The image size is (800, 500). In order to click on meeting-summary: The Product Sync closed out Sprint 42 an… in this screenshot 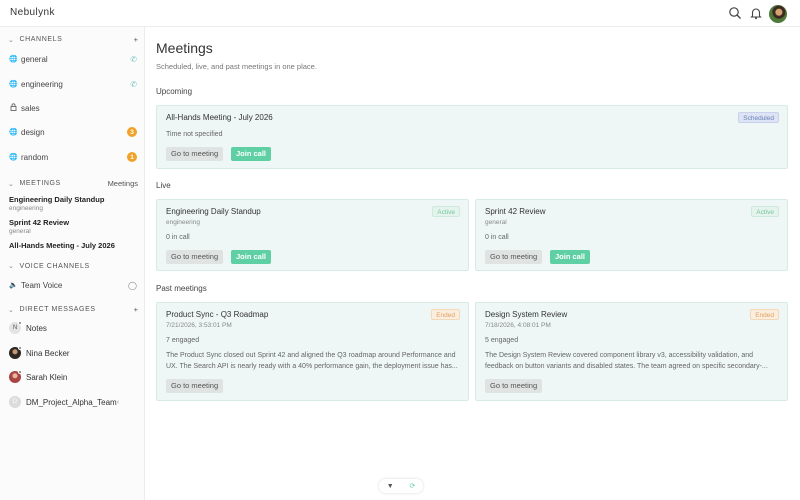, I will do `click(312, 361)`.